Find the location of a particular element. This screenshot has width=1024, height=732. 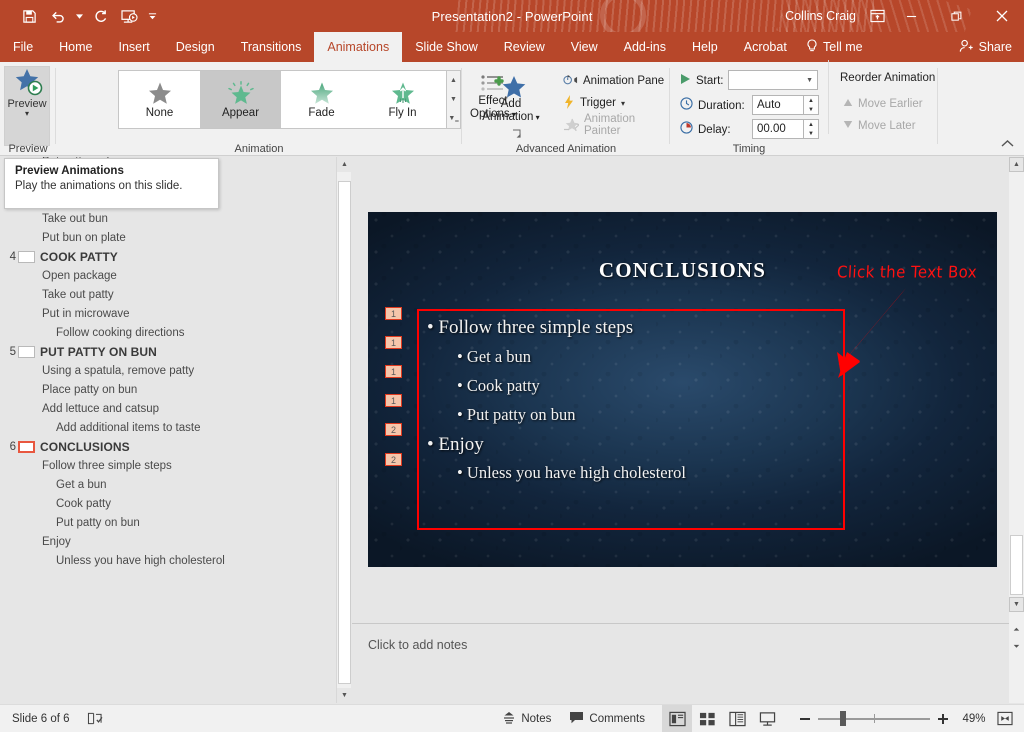

account-name: Collins Craig is located at coordinates (820, 16).